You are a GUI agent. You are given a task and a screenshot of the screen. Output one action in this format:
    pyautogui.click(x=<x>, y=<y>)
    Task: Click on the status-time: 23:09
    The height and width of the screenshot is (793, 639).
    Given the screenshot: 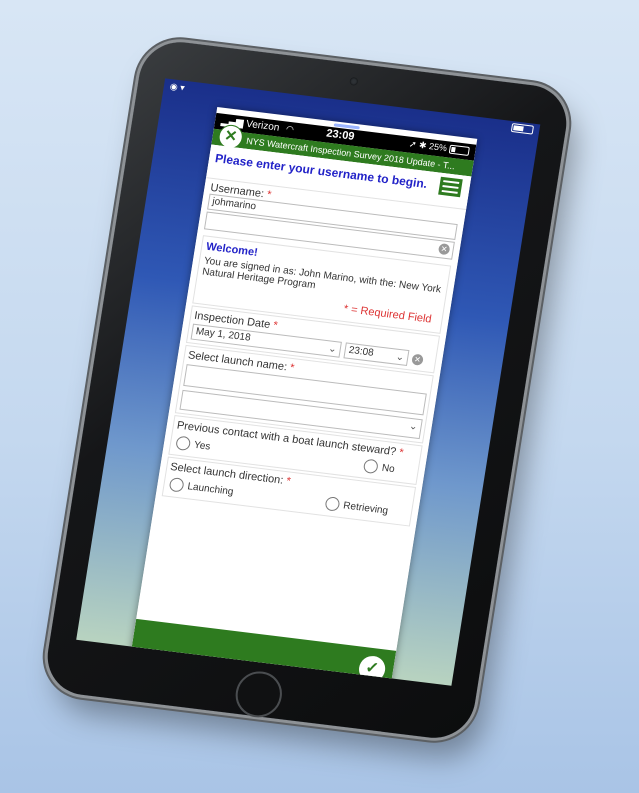 What is the action you would take?
    pyautogui.click(x=340, y=135)
    